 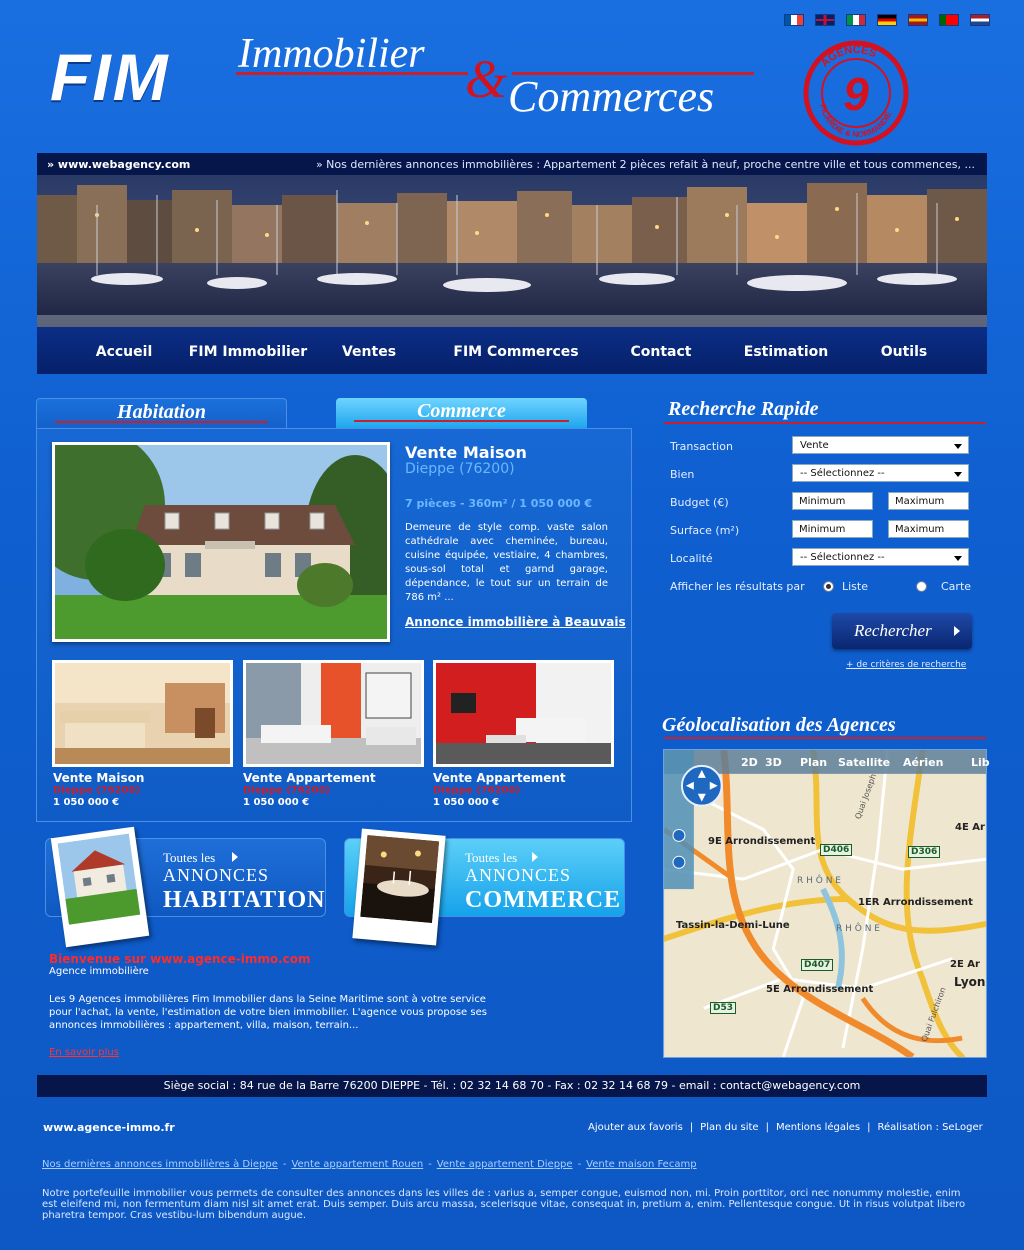 I want to click on featured-title: Vente Maison, so click(x=466, y=452).